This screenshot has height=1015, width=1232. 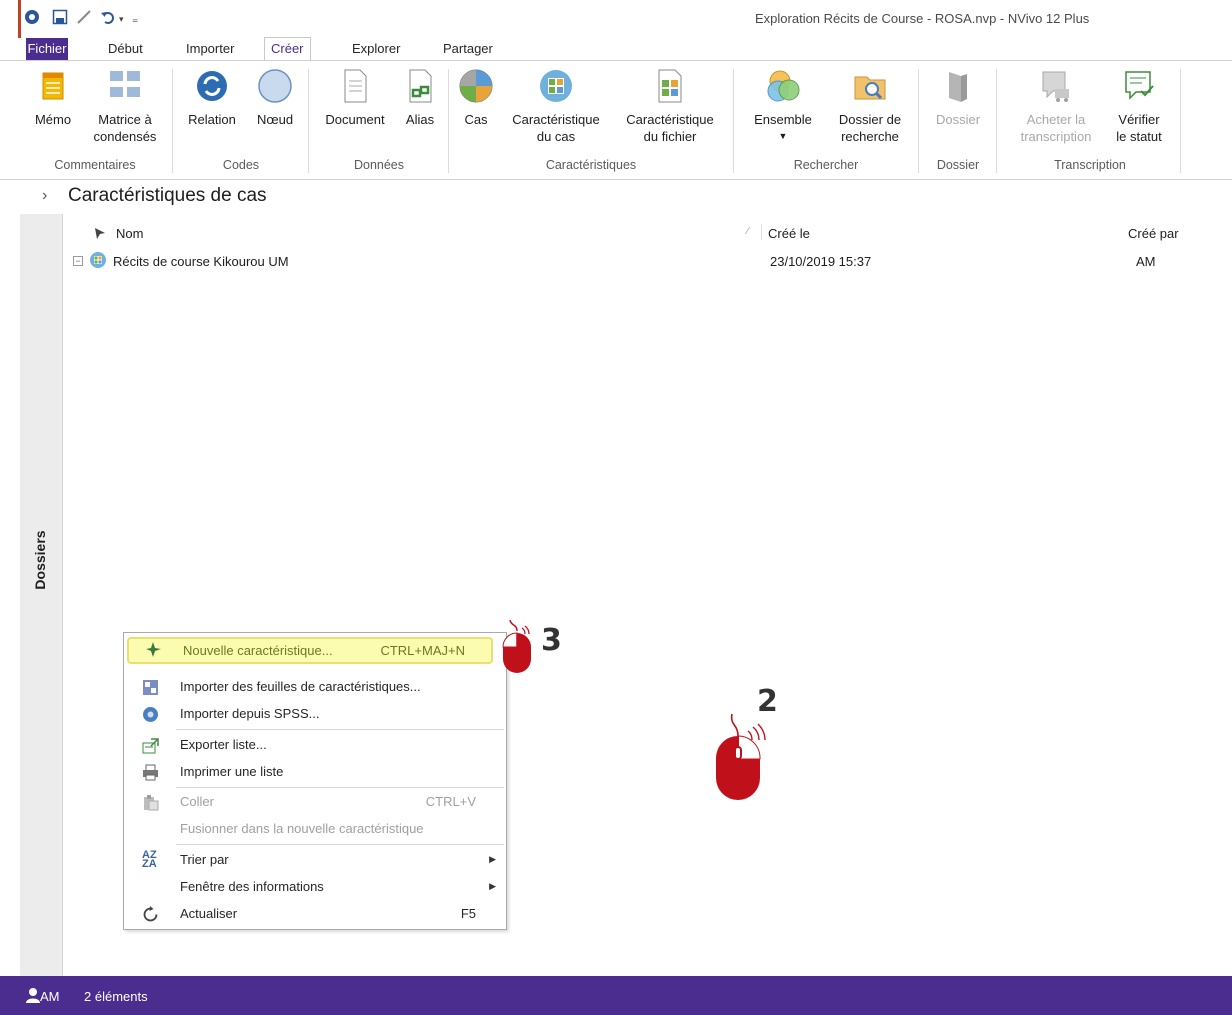 What do you see at coordinates (556, 86) in the screenshot?
I see `case-classification-icon` at bounding box center [556, 86].